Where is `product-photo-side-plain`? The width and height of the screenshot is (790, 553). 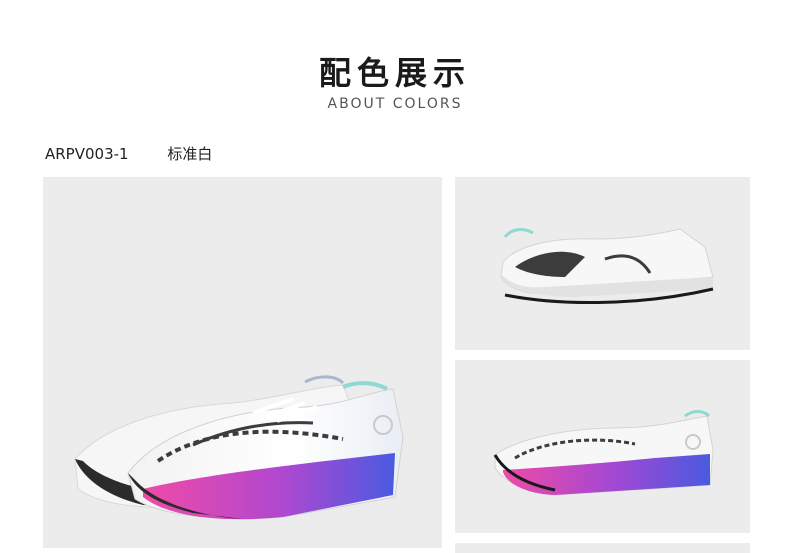
product-photo-side-plain is located at coordinates (602, 263).